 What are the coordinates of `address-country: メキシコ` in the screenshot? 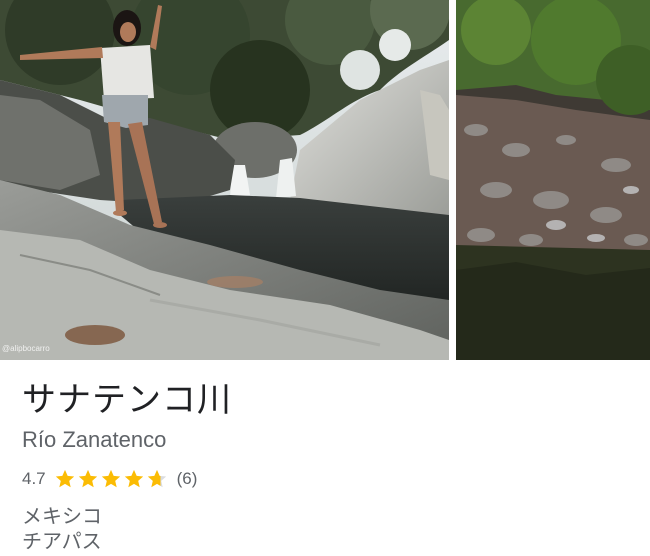 It's located at (62, 516).